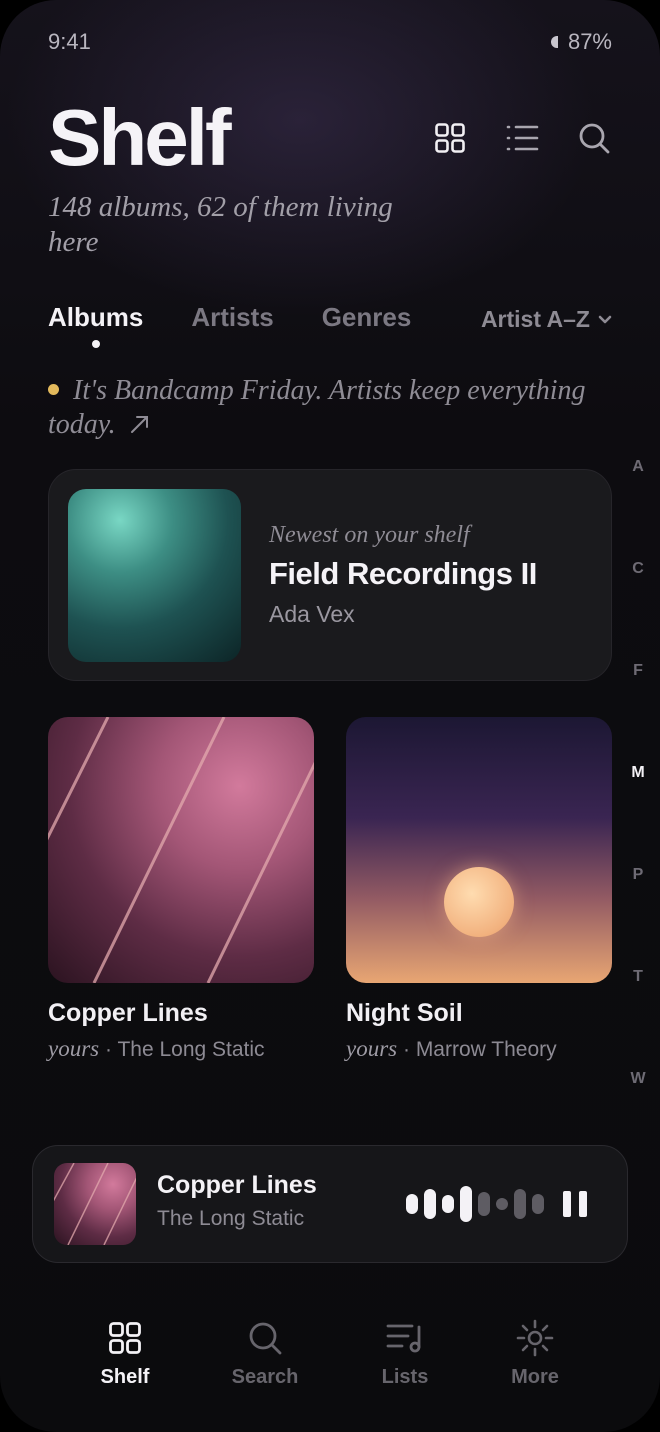 This screenshot has width=660, height=1432. What do you see at coordinates (404, 1013) in the screenshot?
I see `album-title: Night Soil` at bounding box center [404, 1013].